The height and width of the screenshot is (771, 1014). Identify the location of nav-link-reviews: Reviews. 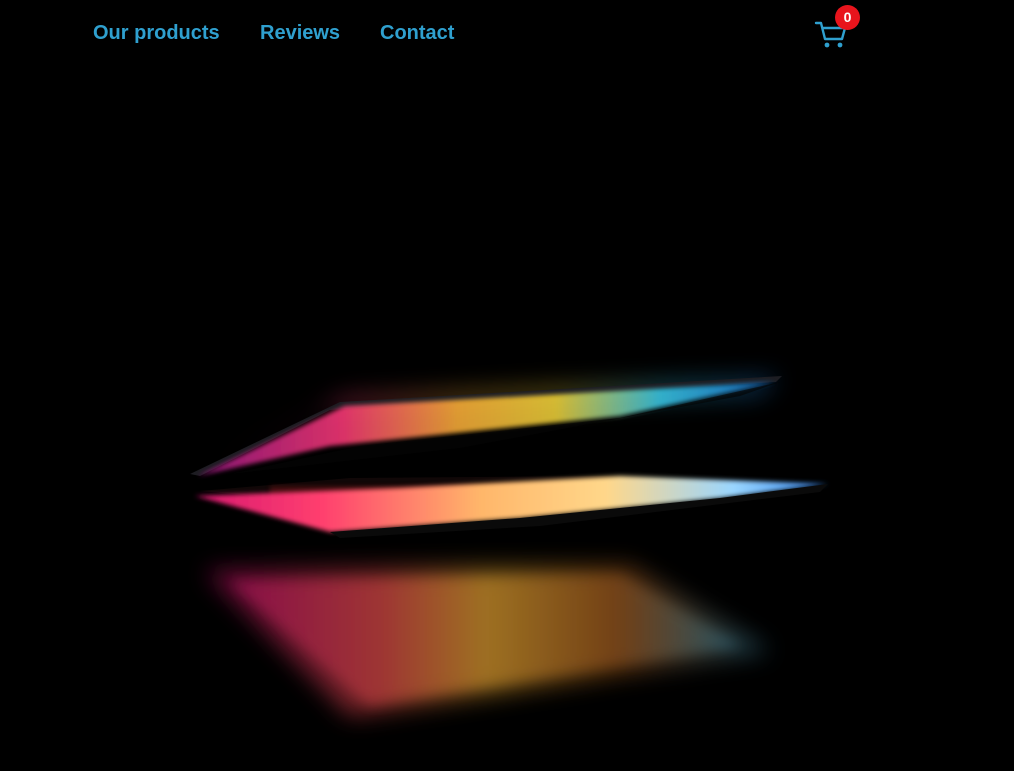
(300, 33).